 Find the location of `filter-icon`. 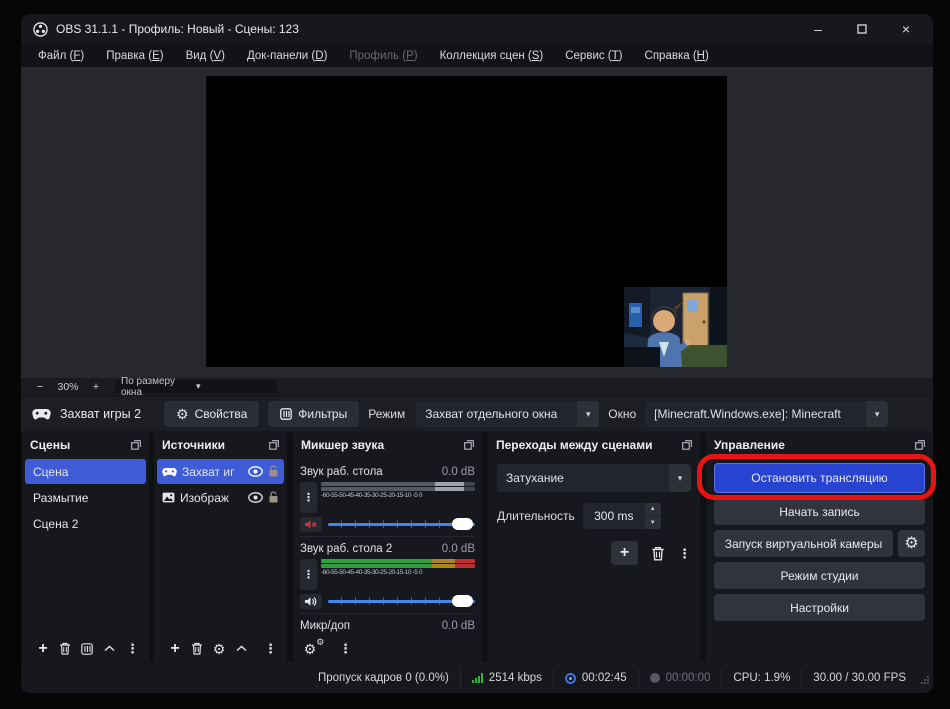

filter-icon is located at coordinates (286, 414).